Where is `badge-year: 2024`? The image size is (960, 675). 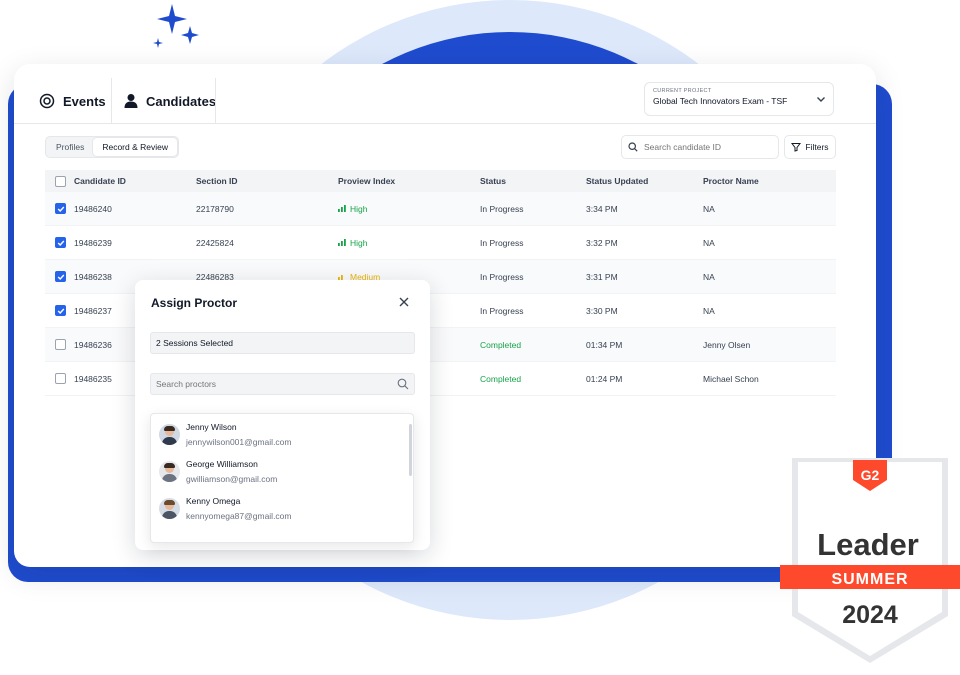
badge-year: 2024 is located at coordinates (870, 615).